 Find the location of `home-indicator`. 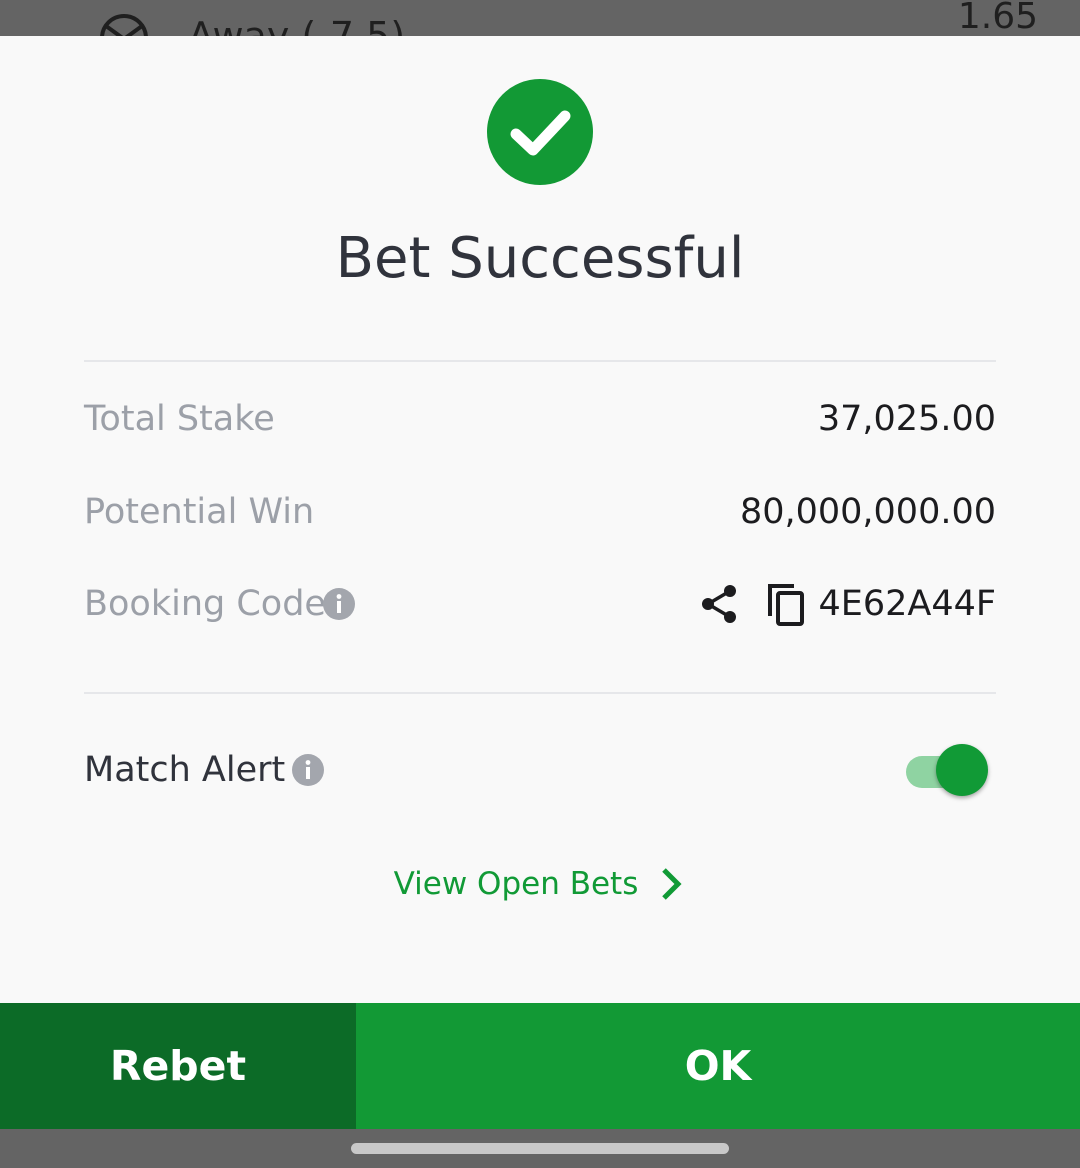

home-indicator is located at coordinates (540, 1148).